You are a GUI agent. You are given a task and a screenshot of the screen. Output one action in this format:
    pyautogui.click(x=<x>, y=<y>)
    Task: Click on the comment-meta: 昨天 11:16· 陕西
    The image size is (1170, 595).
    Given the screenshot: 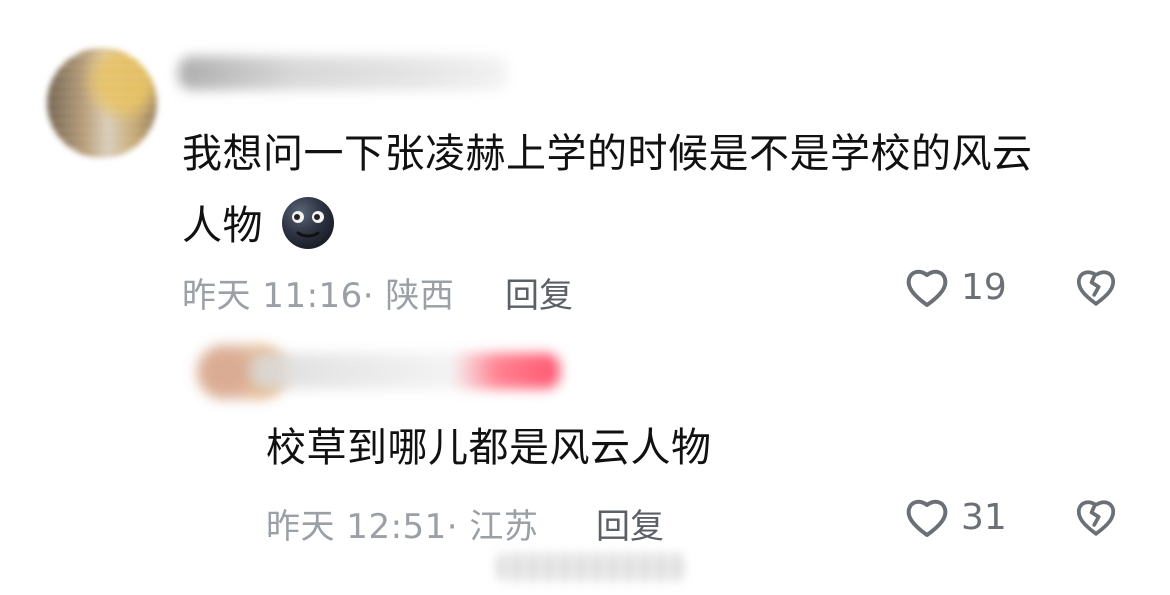 What is the action you would take?
    pyautogui.click(x=318, y=296)
    